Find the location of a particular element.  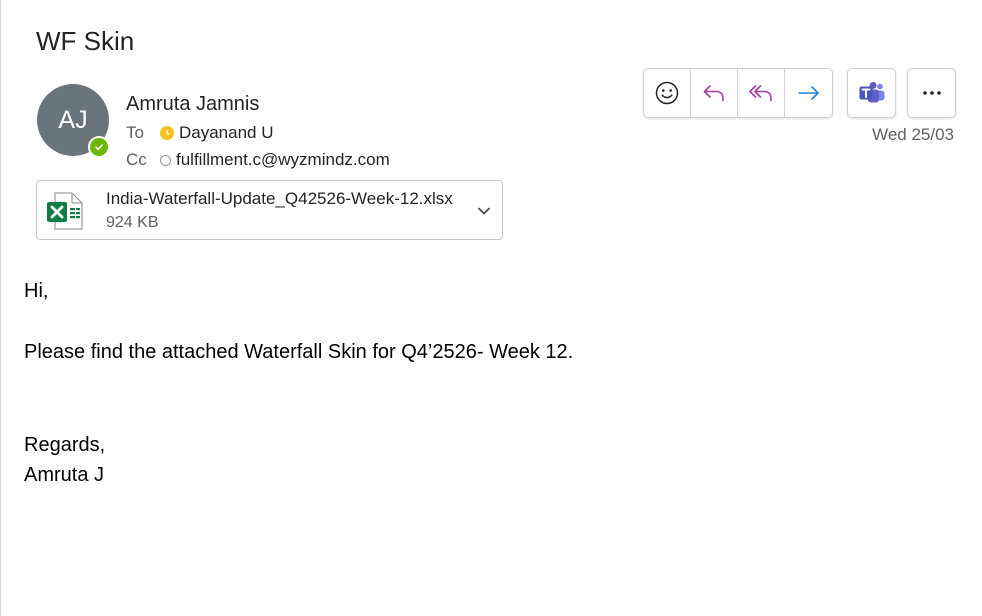

more-actions-button is located at coordinates (931, 93).